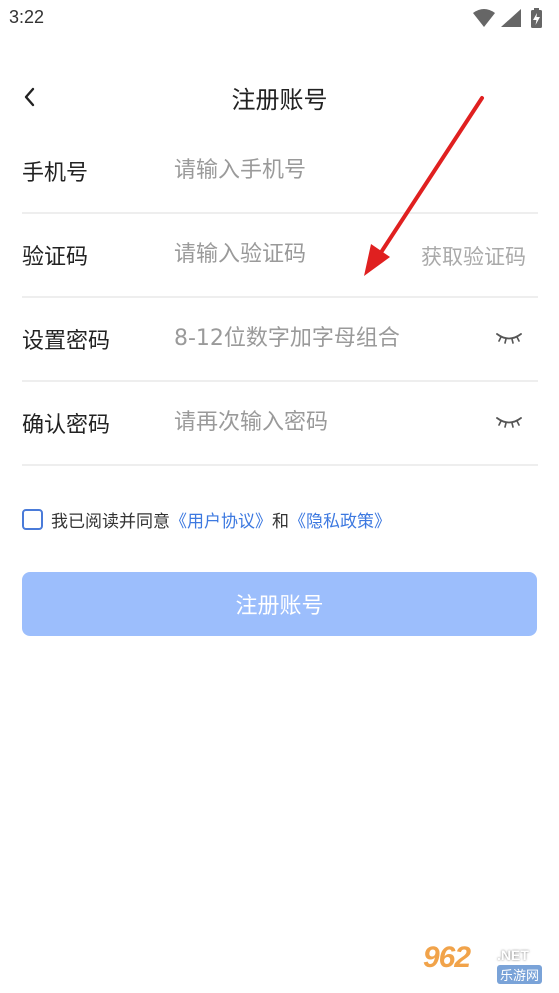 This screenshot has height=993, width=559. I want to click on phone-row: 手机号, so click(280, 172).